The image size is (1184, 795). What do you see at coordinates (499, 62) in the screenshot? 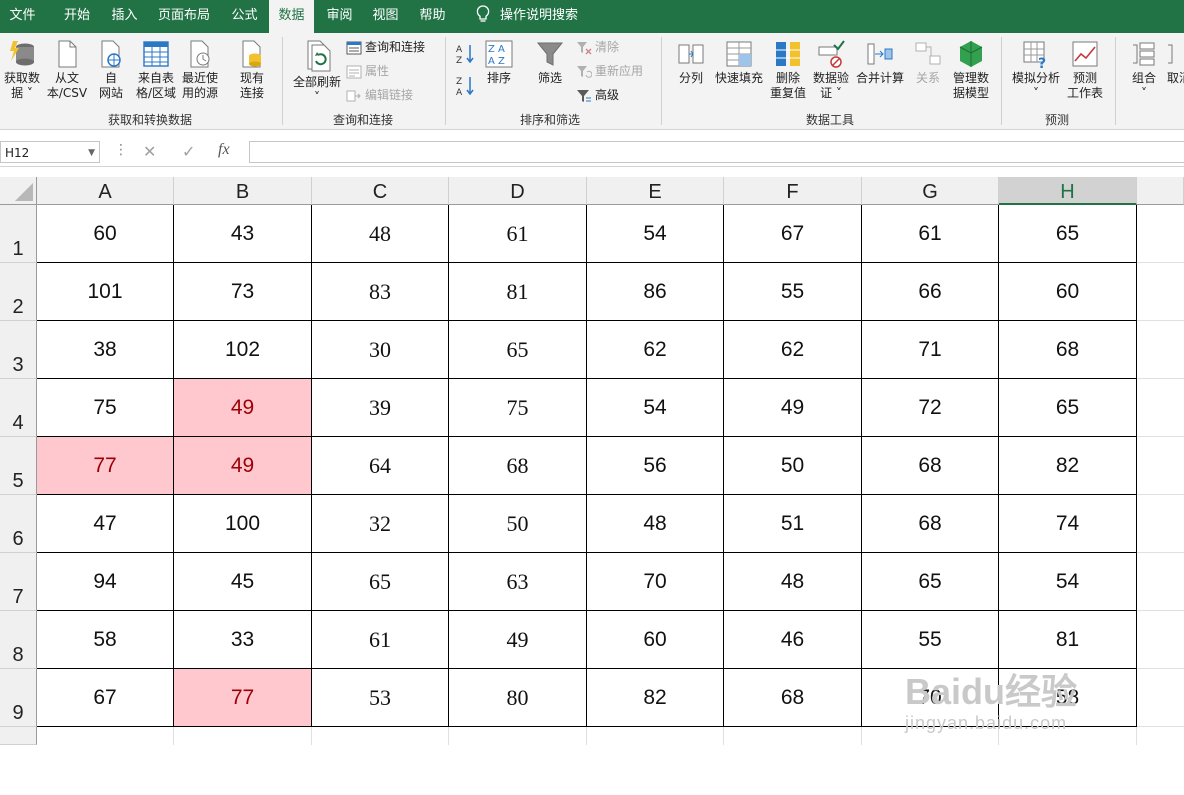
I see `sort-button: Z A A Z 排序` at bounding box center [499, 62].